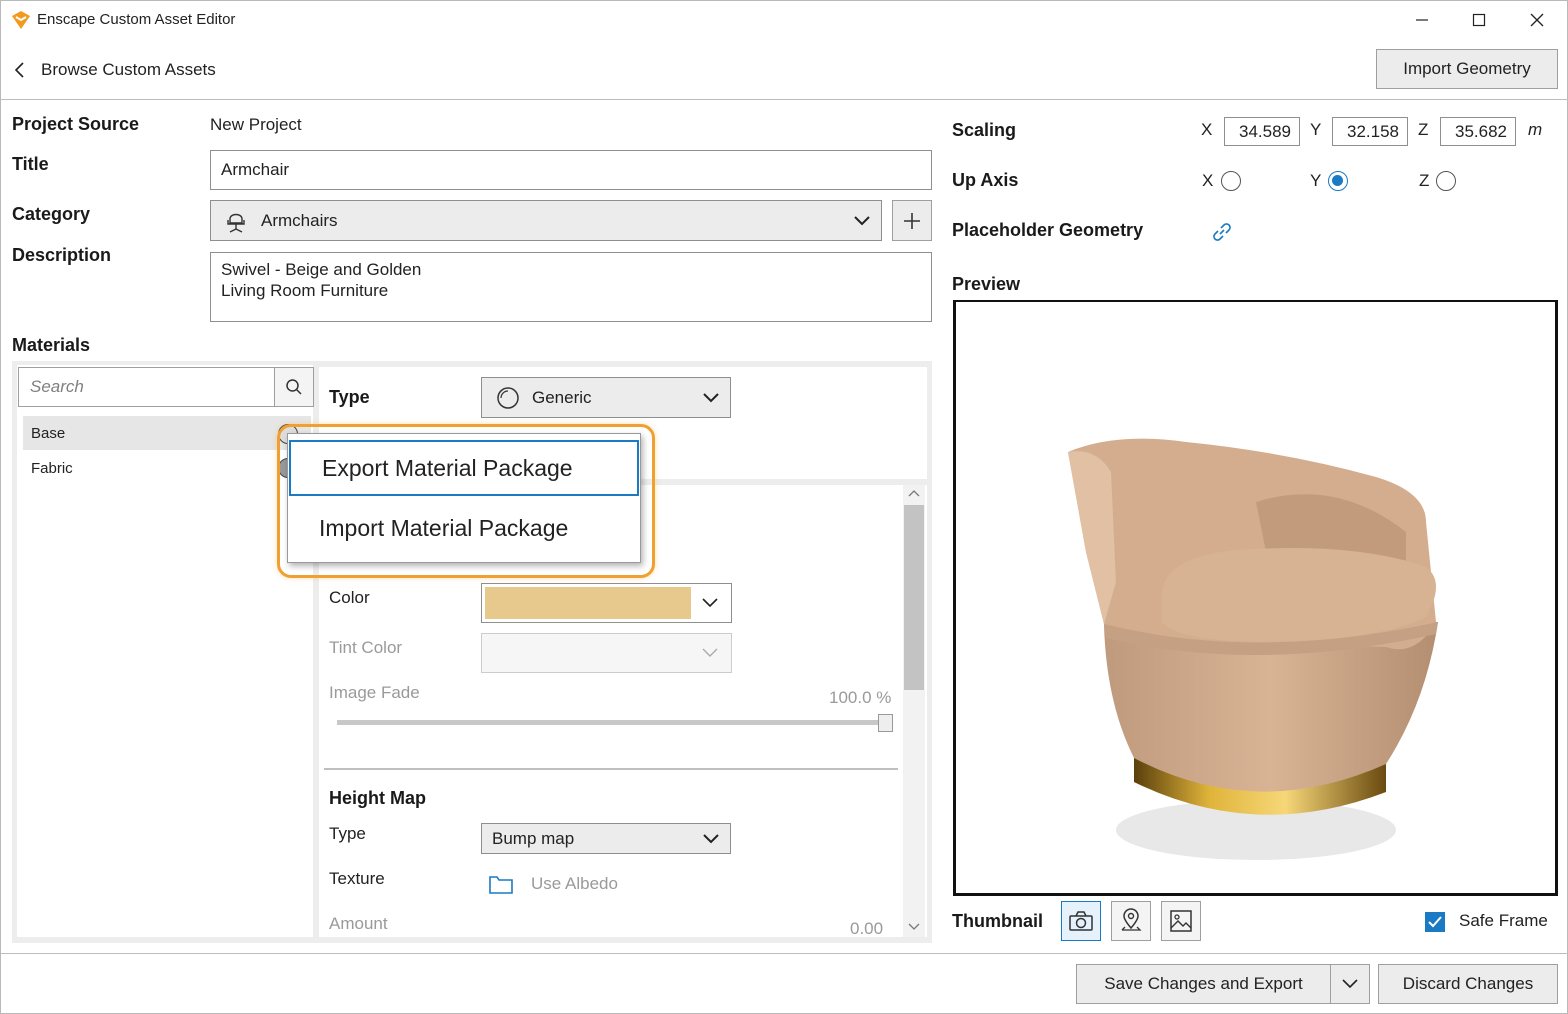 This screenshot has width=1568, height=1014. I want to click on link-icon, so click(1222, 232).